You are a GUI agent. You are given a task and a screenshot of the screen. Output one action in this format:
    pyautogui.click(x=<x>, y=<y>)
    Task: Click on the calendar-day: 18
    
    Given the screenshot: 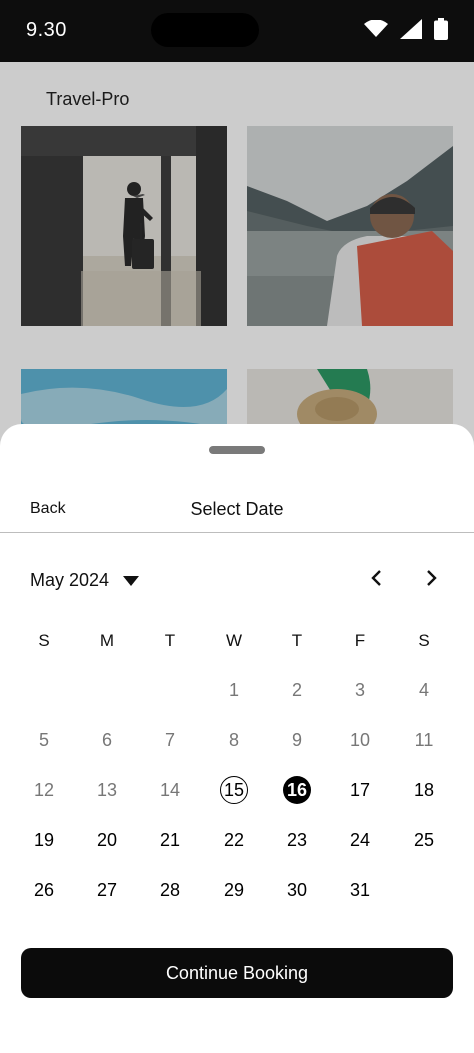 What is the action you would take?
    pyautogui.click(x=424, y=790)
    